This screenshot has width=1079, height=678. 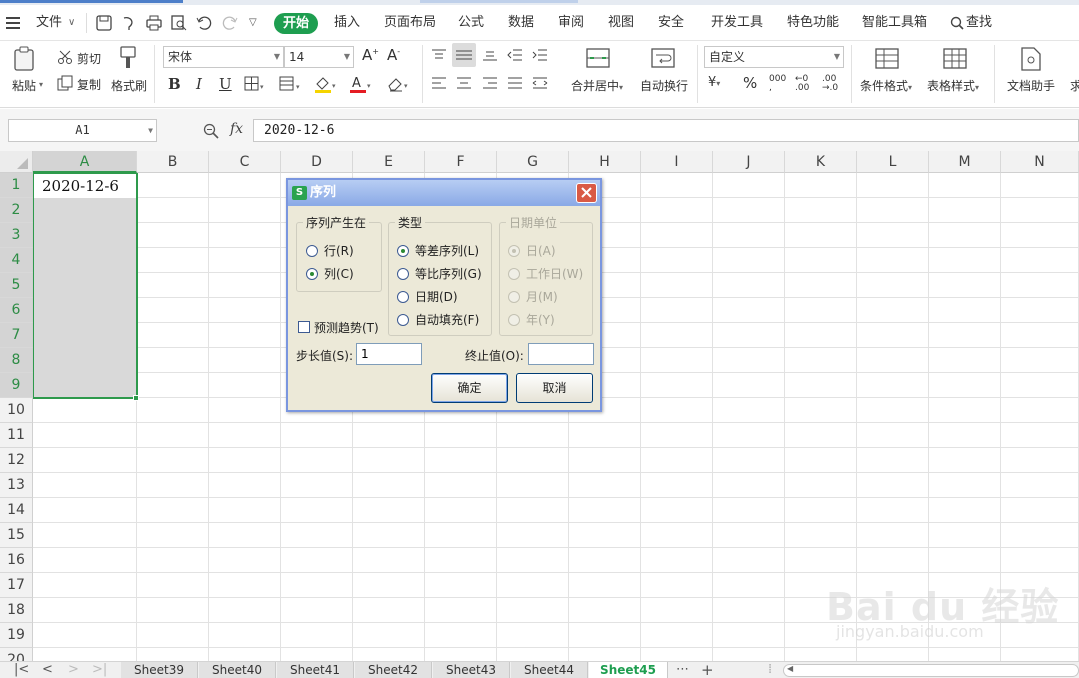 What do you see at coordinates (707, 670) in the screenshot?
I see `add-sheet-button: +` at bounding box center [707, 670].